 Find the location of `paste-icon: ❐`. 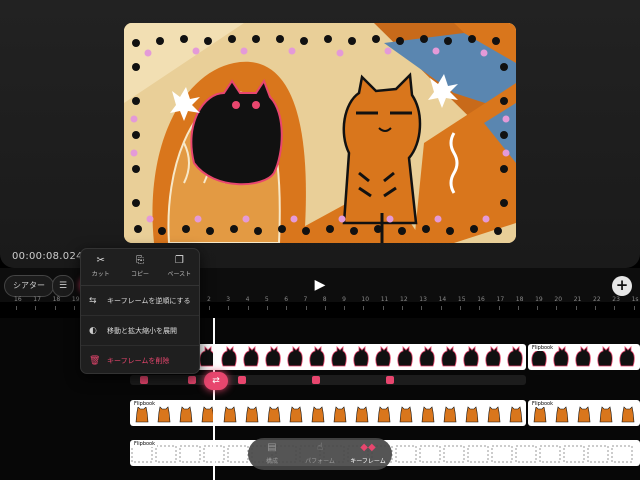

paste-icon: ❐ is located at coordinates (179, 260).